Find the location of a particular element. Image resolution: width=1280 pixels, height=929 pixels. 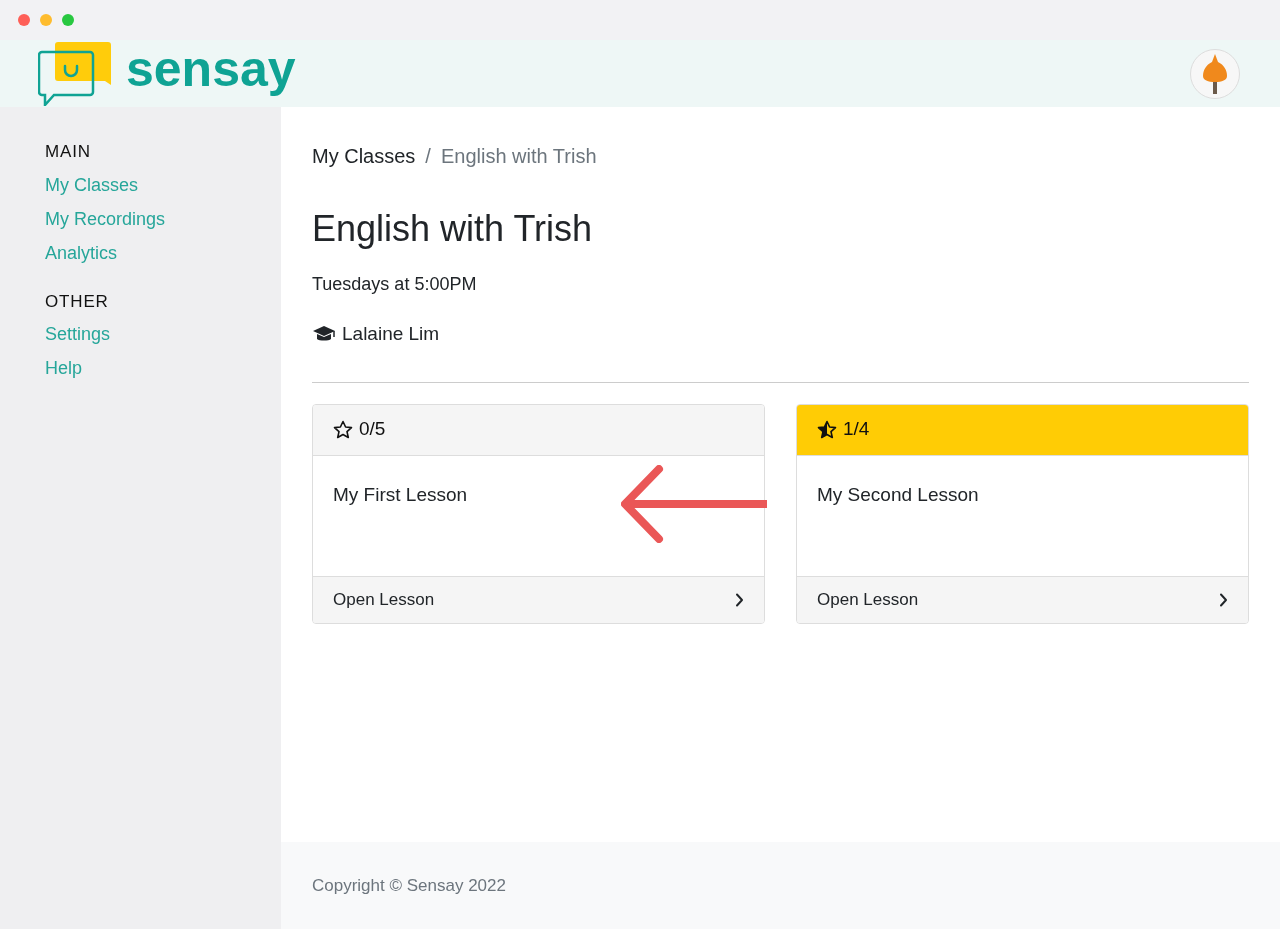

avatar-character-icon is located at coordinates (1215, 73).